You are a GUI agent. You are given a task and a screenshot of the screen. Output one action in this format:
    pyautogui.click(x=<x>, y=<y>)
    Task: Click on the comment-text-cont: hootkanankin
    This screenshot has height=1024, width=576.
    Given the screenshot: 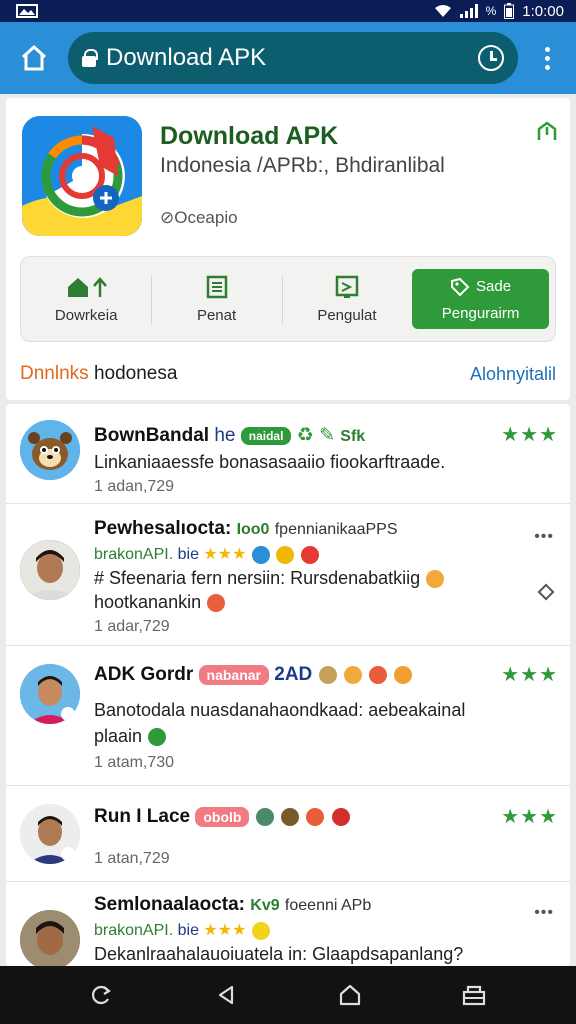 What is the action you would take?
    pyautogui.click(x=160, y=602)
    